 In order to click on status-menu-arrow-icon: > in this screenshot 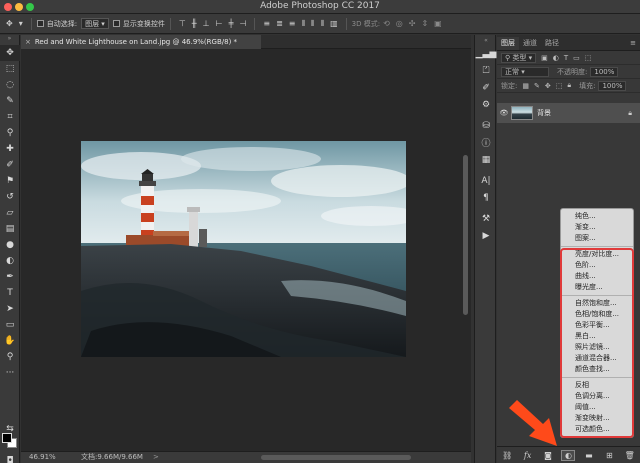, I will do `click(156, 457)`.